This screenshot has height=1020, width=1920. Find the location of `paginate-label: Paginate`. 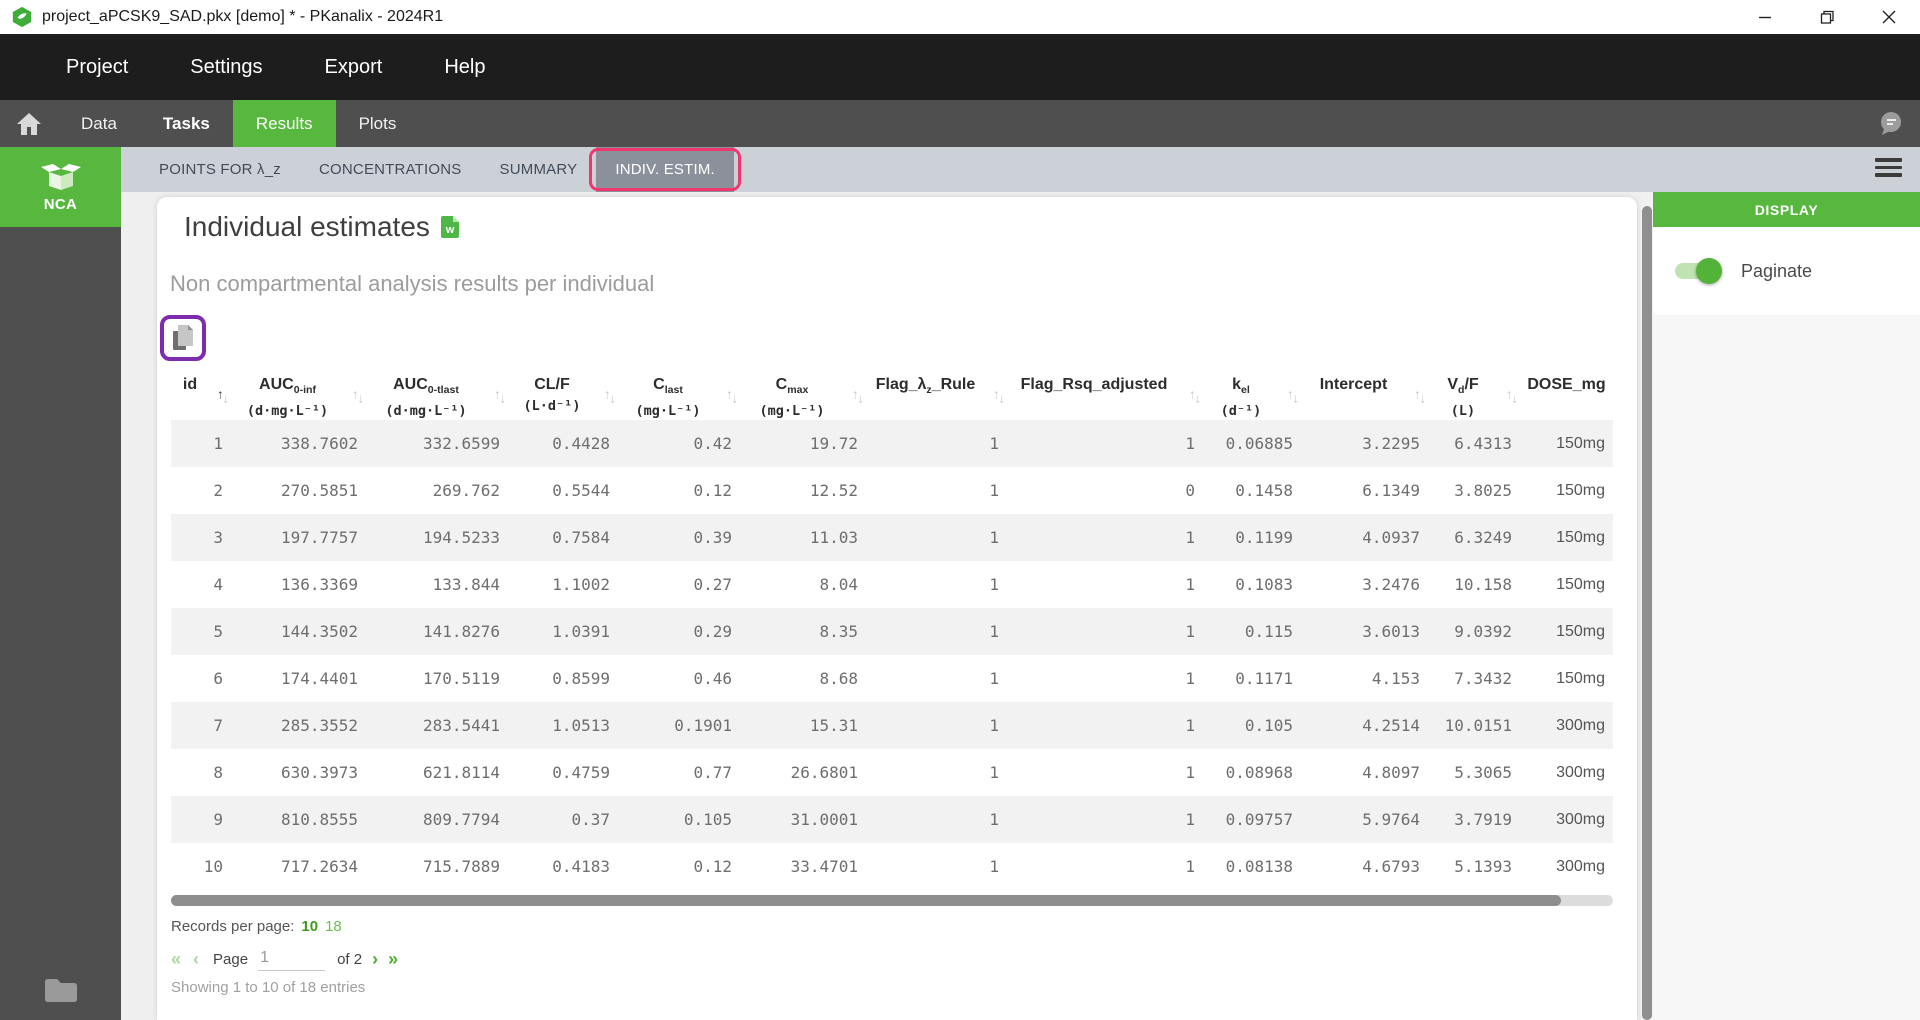

paginate-label: Paginate is located at coordinates (1777, 270).